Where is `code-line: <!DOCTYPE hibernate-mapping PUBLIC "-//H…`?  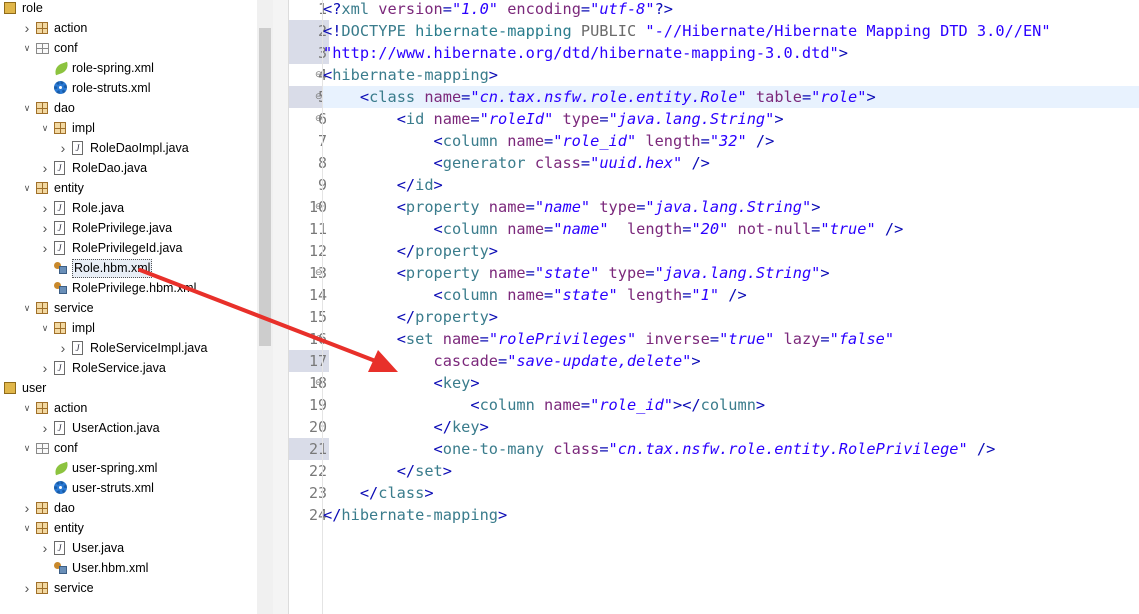 code-line: <!DOCTYPE hibernate-mapping PUBLIC "-//H… is located at coordinates (731, 31).